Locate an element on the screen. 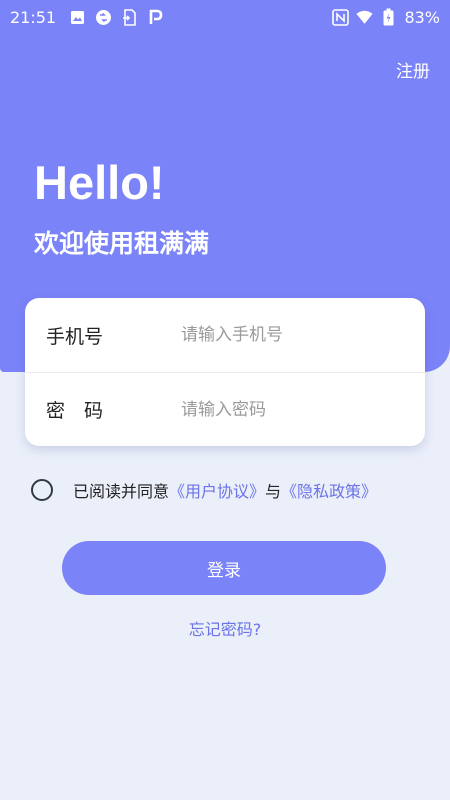 Image resolution: width=450 pixels, height=800 pixels. sim-download-icon is located at coordinates (129, 17).